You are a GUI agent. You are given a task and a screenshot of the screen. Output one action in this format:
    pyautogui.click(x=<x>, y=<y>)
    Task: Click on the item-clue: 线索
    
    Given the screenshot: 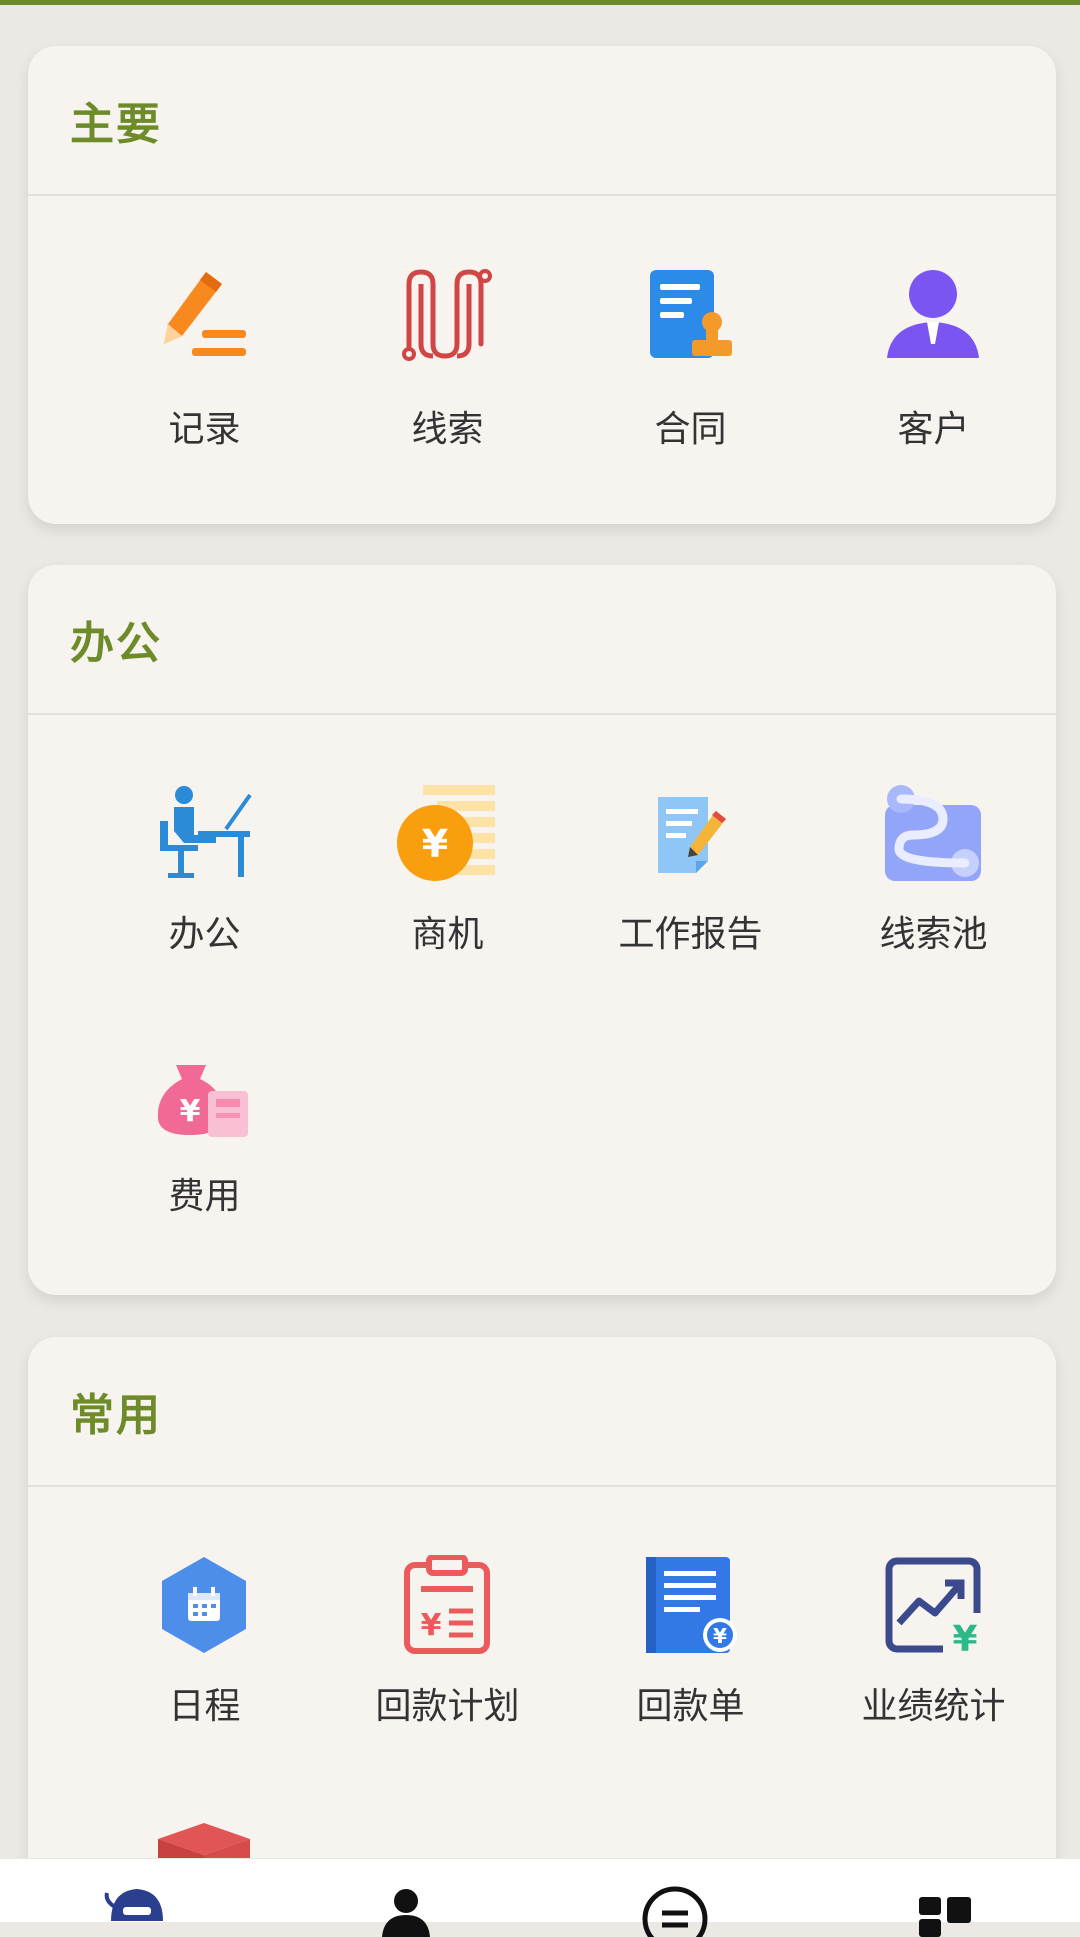 What is the action you would take?
    pyautogui.click(x=447, y=359)
    